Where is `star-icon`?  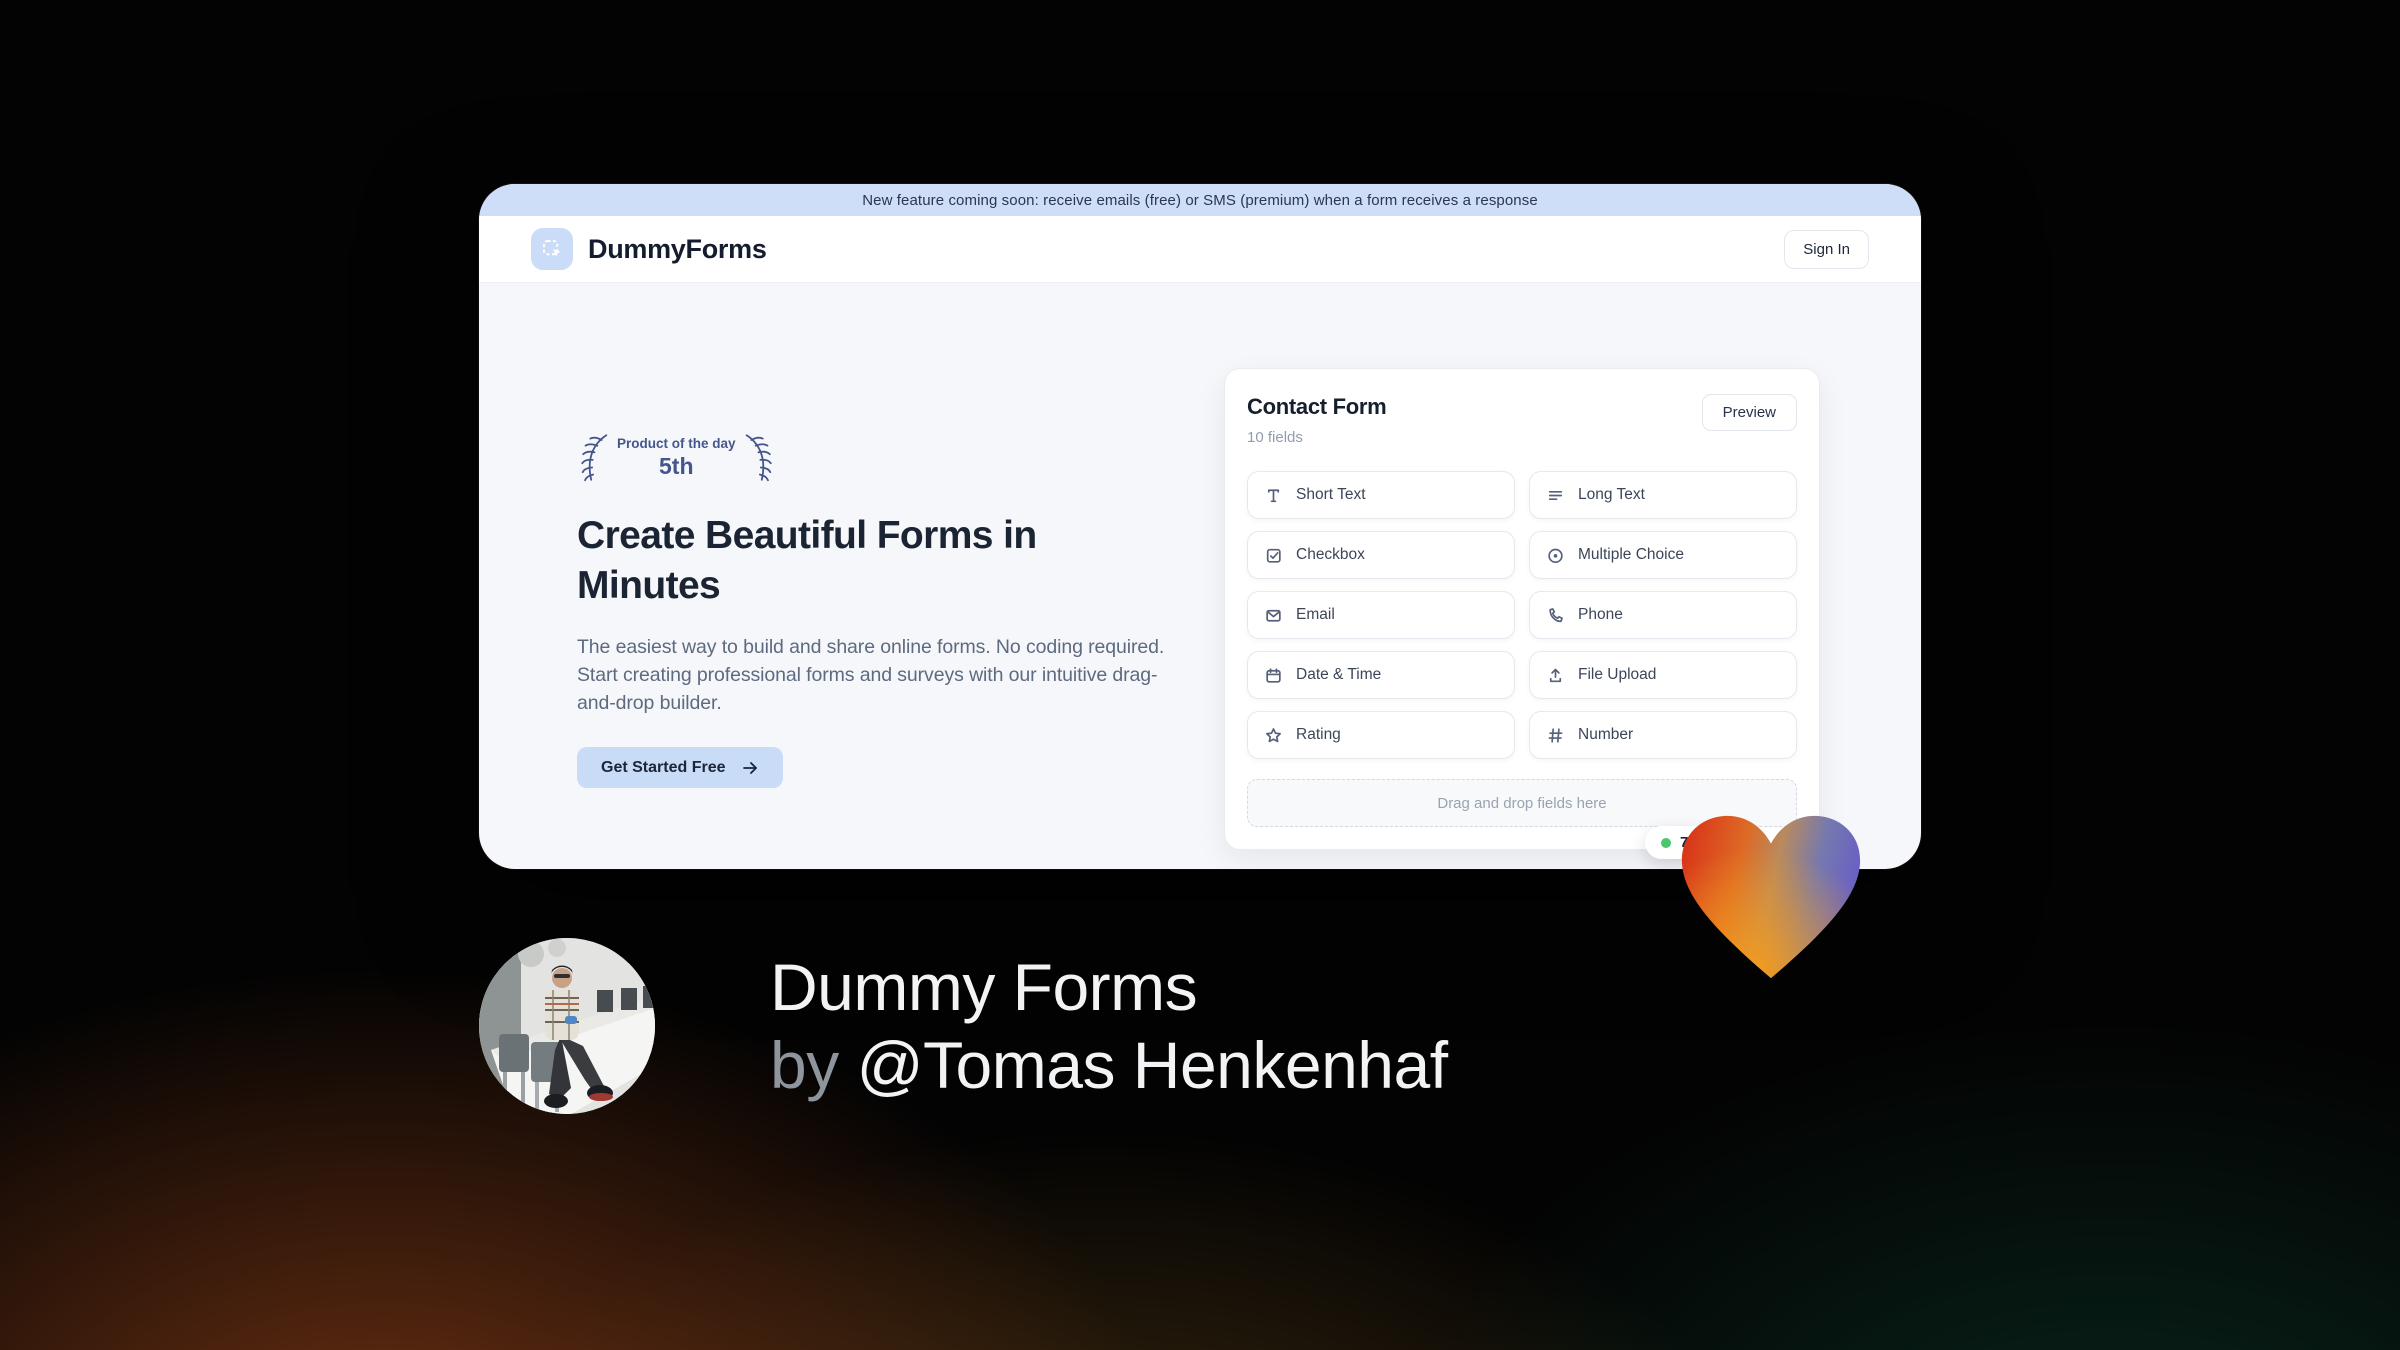 star-icon is located at coordinates (1273, 734).